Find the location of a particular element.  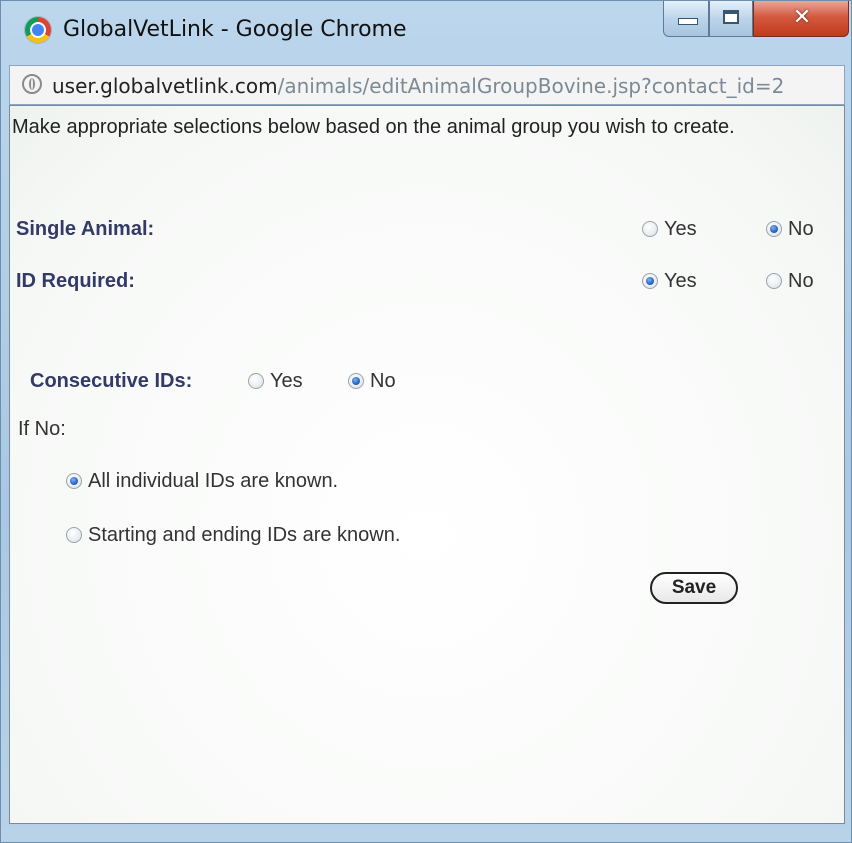

chrome-icon is located at coordinates (38, 30).